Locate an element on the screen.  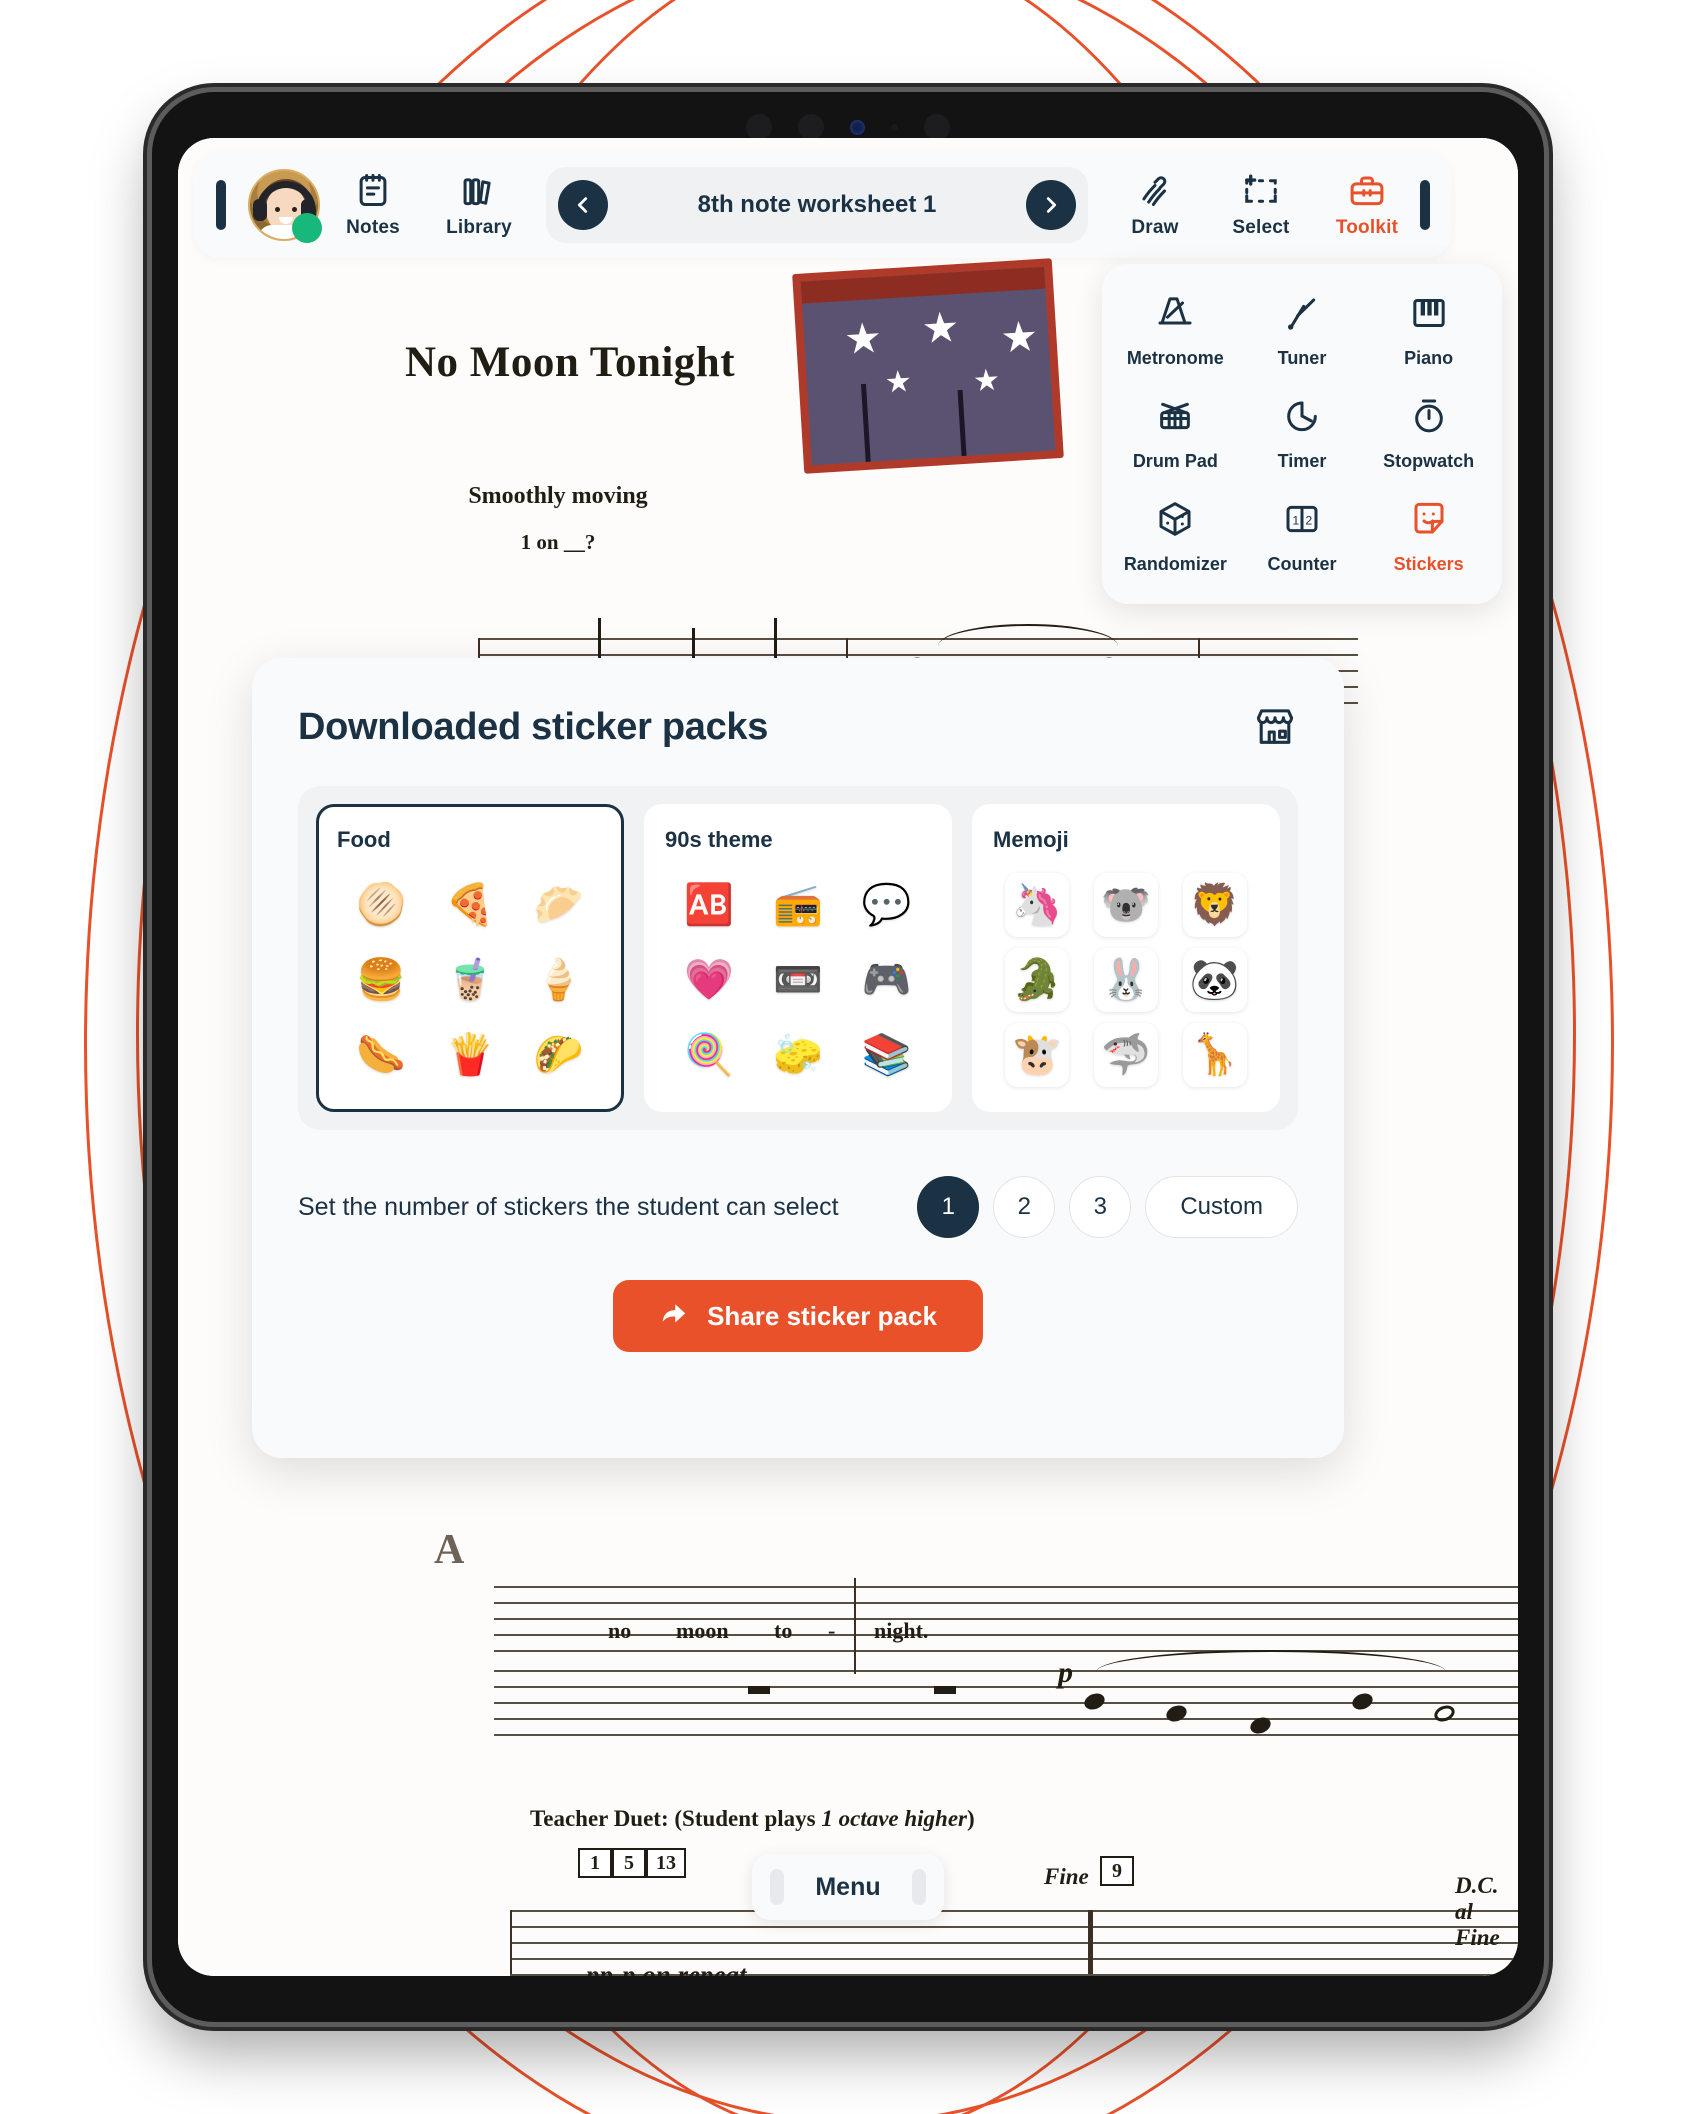
toolkit-item-drum-pad: Drum Pad is located at coordinates (1175, 434).